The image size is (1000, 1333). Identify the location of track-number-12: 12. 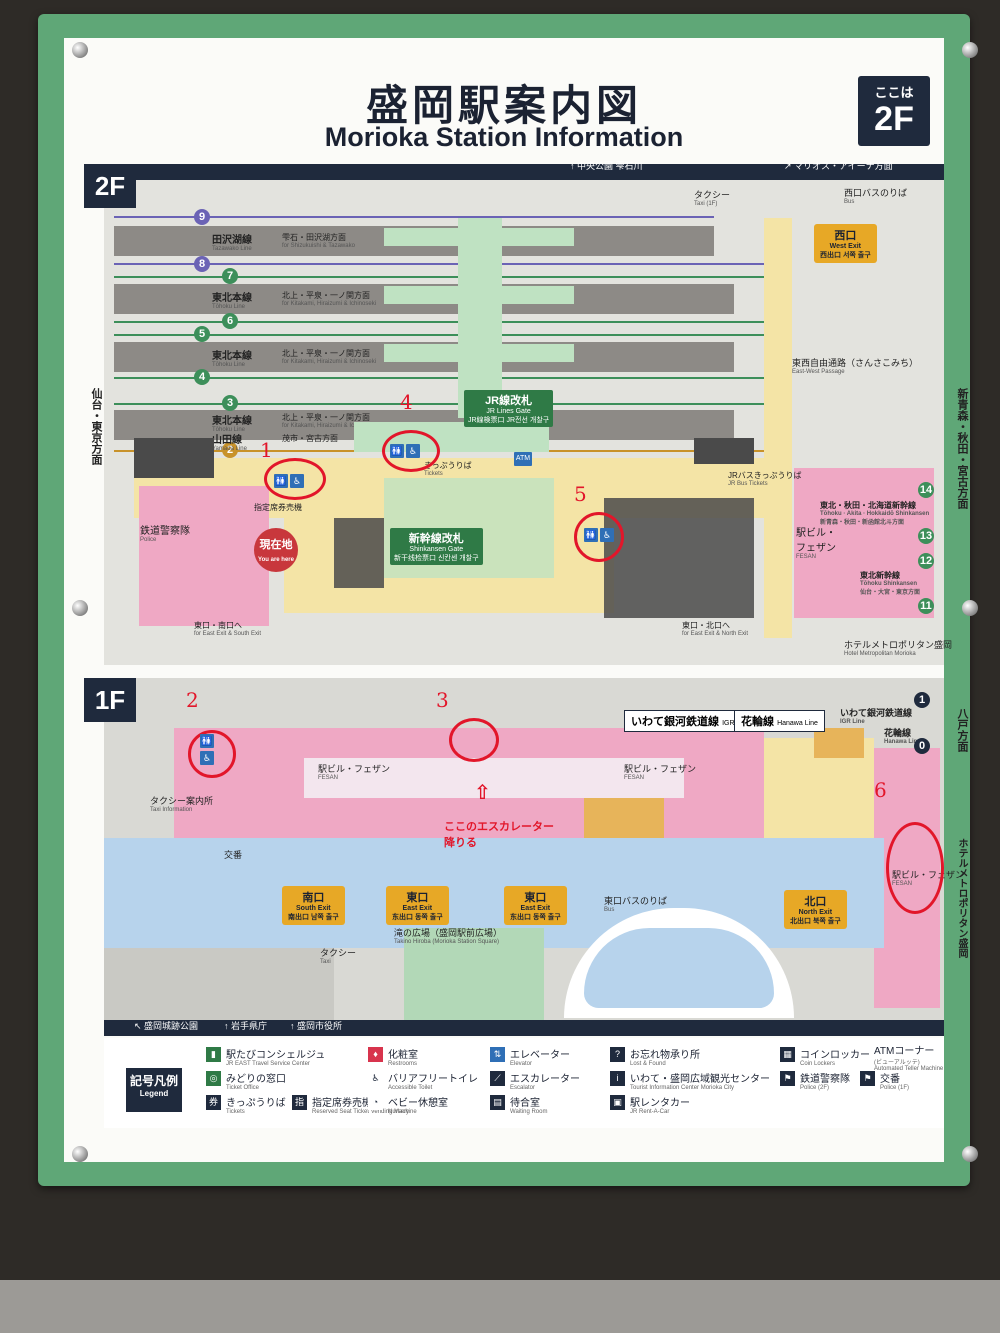
(926, 561).